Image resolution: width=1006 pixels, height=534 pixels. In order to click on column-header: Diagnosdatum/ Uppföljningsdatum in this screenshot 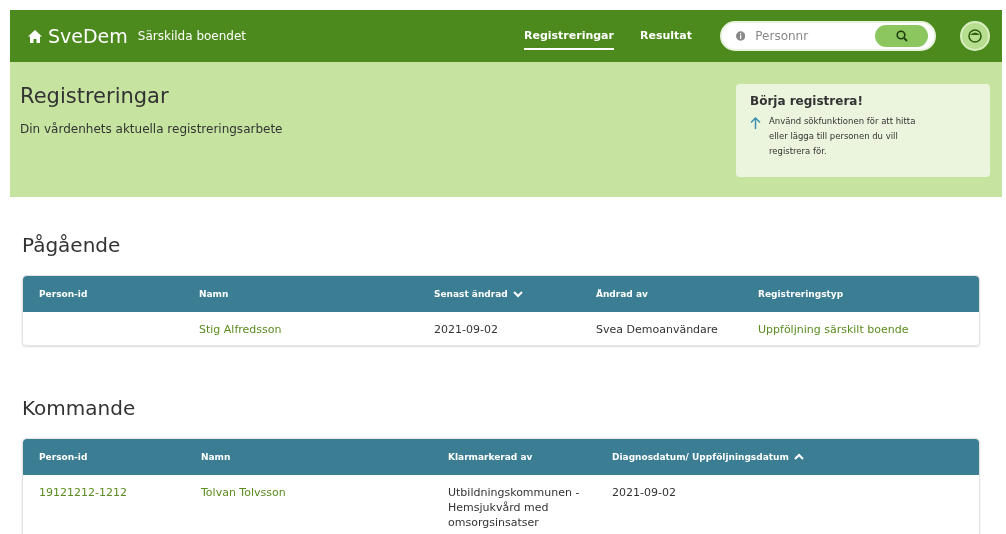, I will do `click(708, 457)`.